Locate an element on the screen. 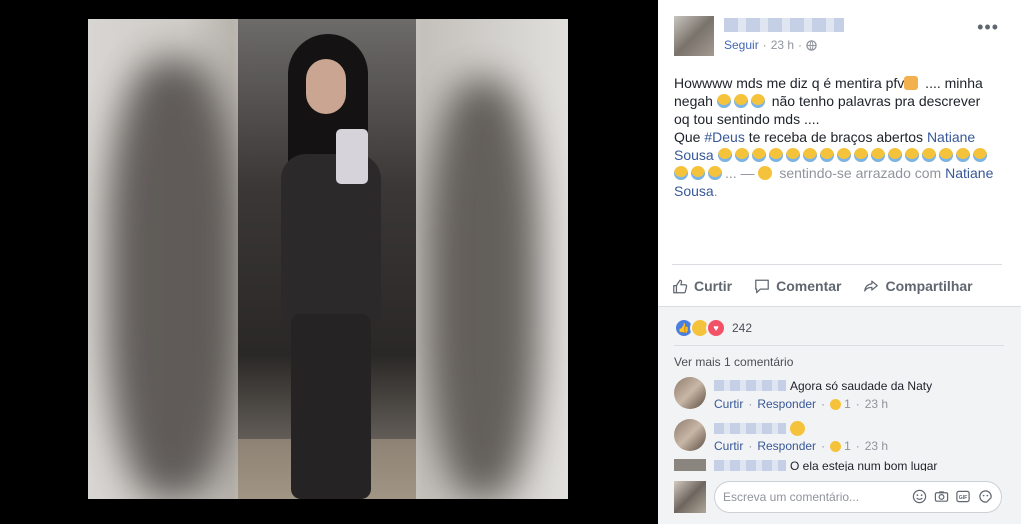  post-text-part: te receba de braços abertos is located at coordinates (835, 137).